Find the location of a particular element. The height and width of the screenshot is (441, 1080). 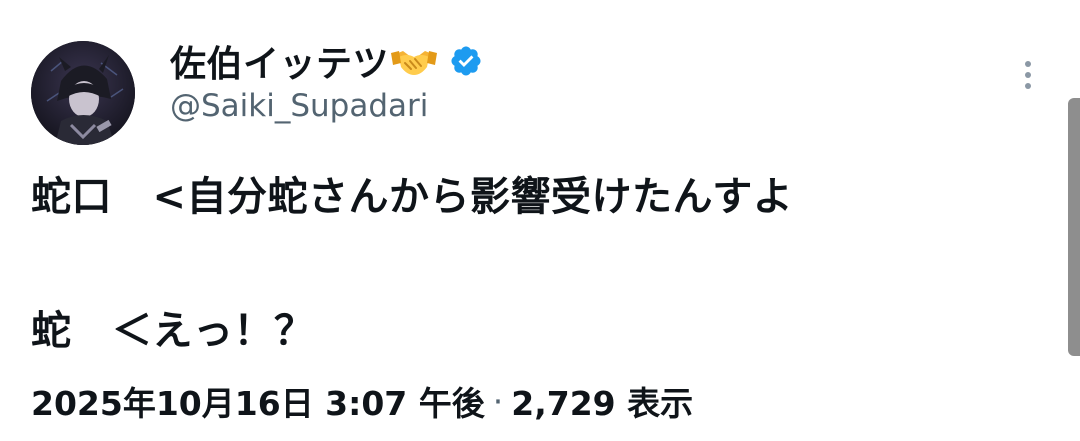

more-options-icon is located at coordinates (1028, 77).